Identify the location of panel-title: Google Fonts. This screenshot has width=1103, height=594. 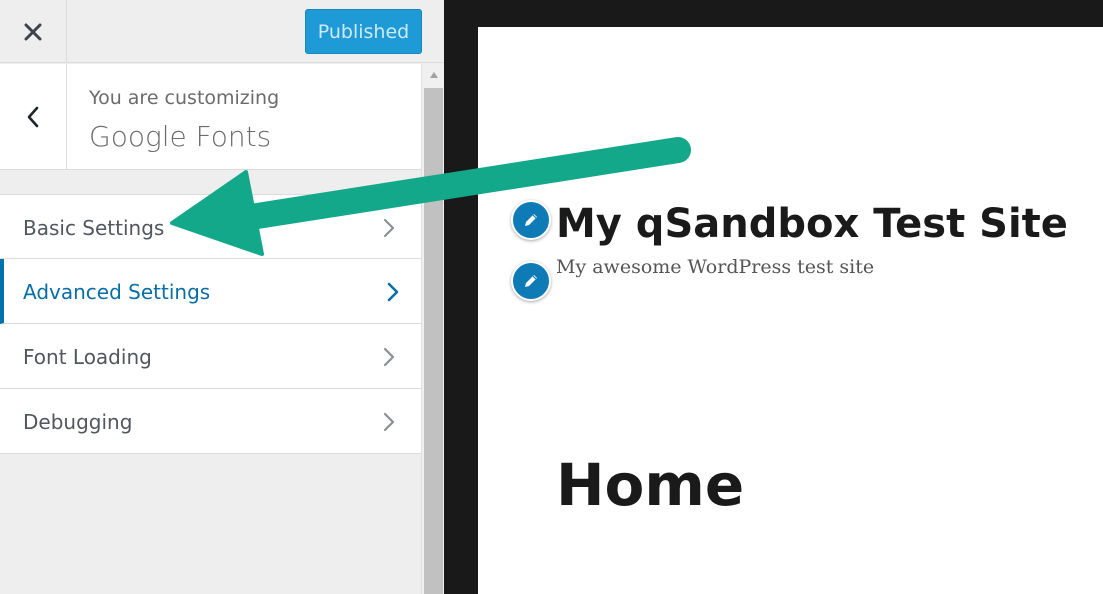
(180, 136).